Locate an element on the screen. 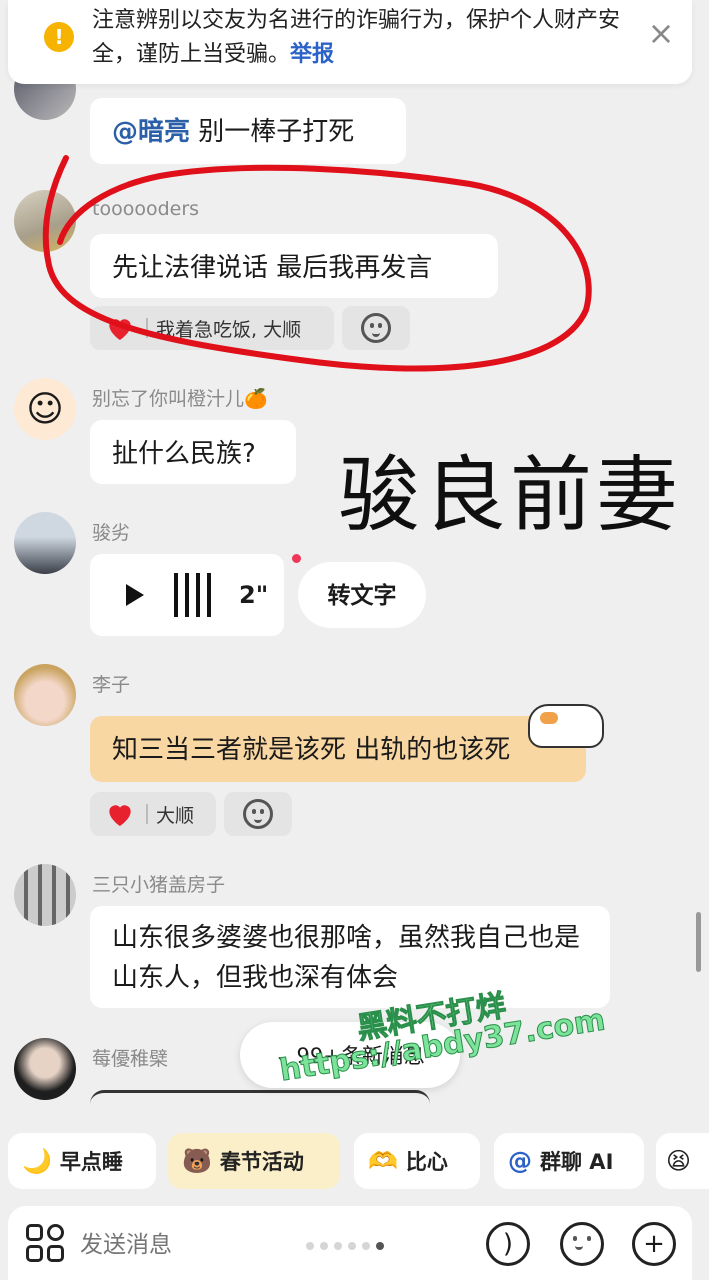 This screenshot has width=709, height=1280. message-bubble: 山东很多婆婆也很那啥，虽然我自己也是山东人，但我也深有体会 is located at coordinates (350, 957).